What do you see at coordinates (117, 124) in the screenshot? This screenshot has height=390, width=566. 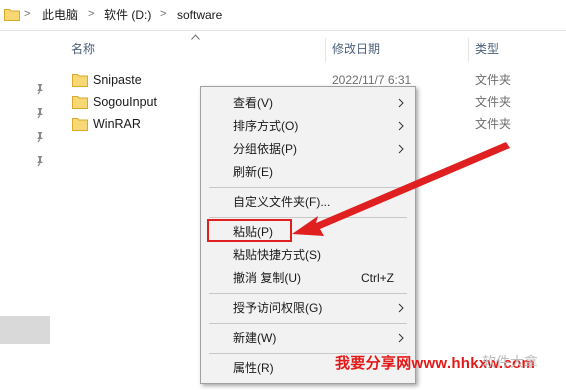 I see `file-name: WinRAR` at bounding box center [117, 124].